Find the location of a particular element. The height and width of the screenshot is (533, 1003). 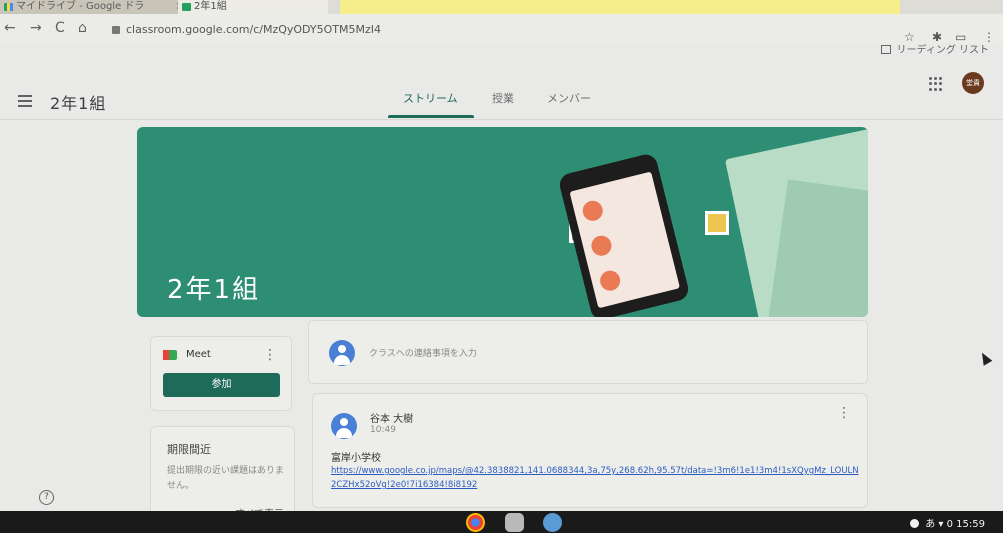

help-icon: ? is located at coordinates (46, 497).